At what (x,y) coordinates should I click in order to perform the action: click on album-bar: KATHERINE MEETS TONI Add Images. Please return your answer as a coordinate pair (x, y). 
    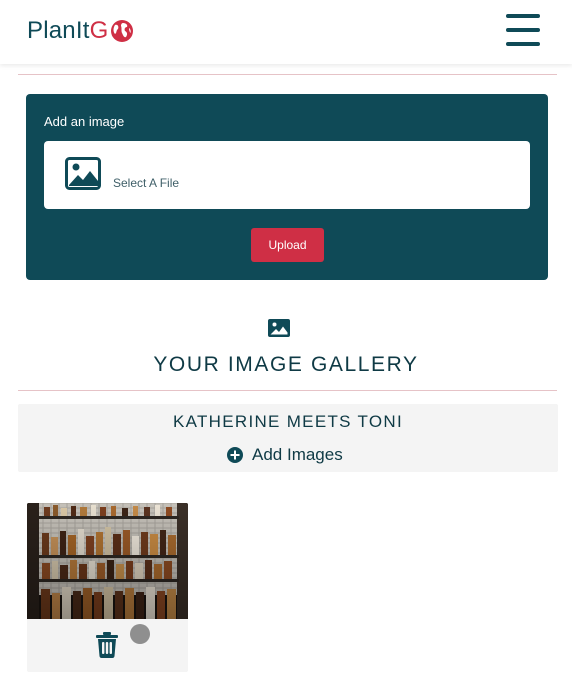
    Looking at the image, I should click on (288, 438).